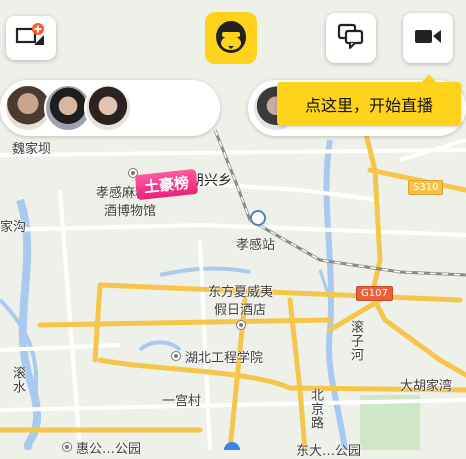  Describe the element at coordinates (13, 227) in the screenshot. I see `map-label-jiagou: 家沟` at that location.